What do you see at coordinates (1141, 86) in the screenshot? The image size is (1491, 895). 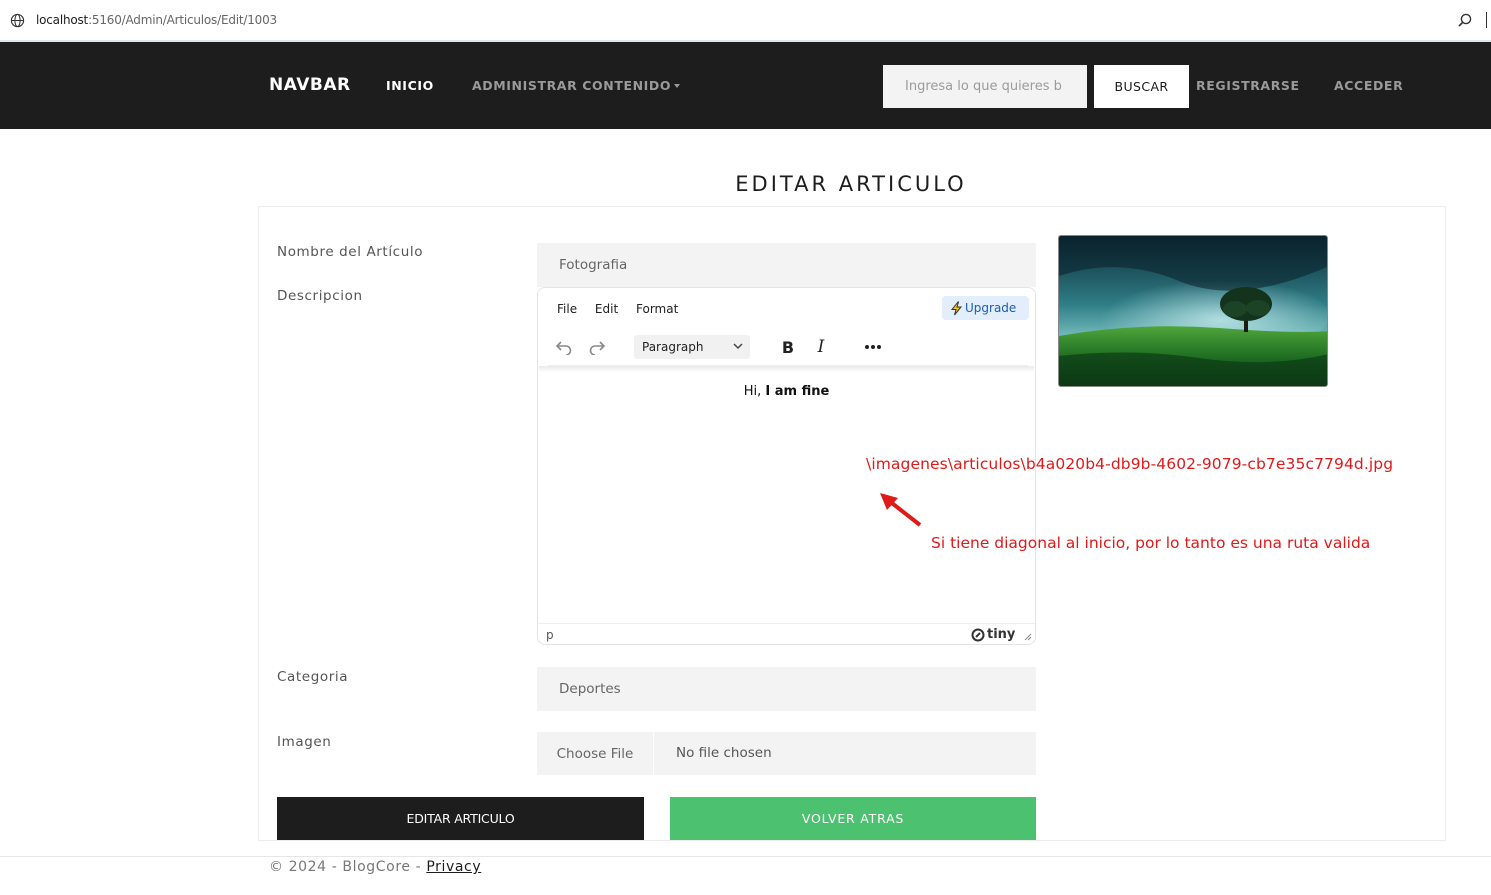 I see `search-button: BUSCAR` at bounding box center [1141, 86].